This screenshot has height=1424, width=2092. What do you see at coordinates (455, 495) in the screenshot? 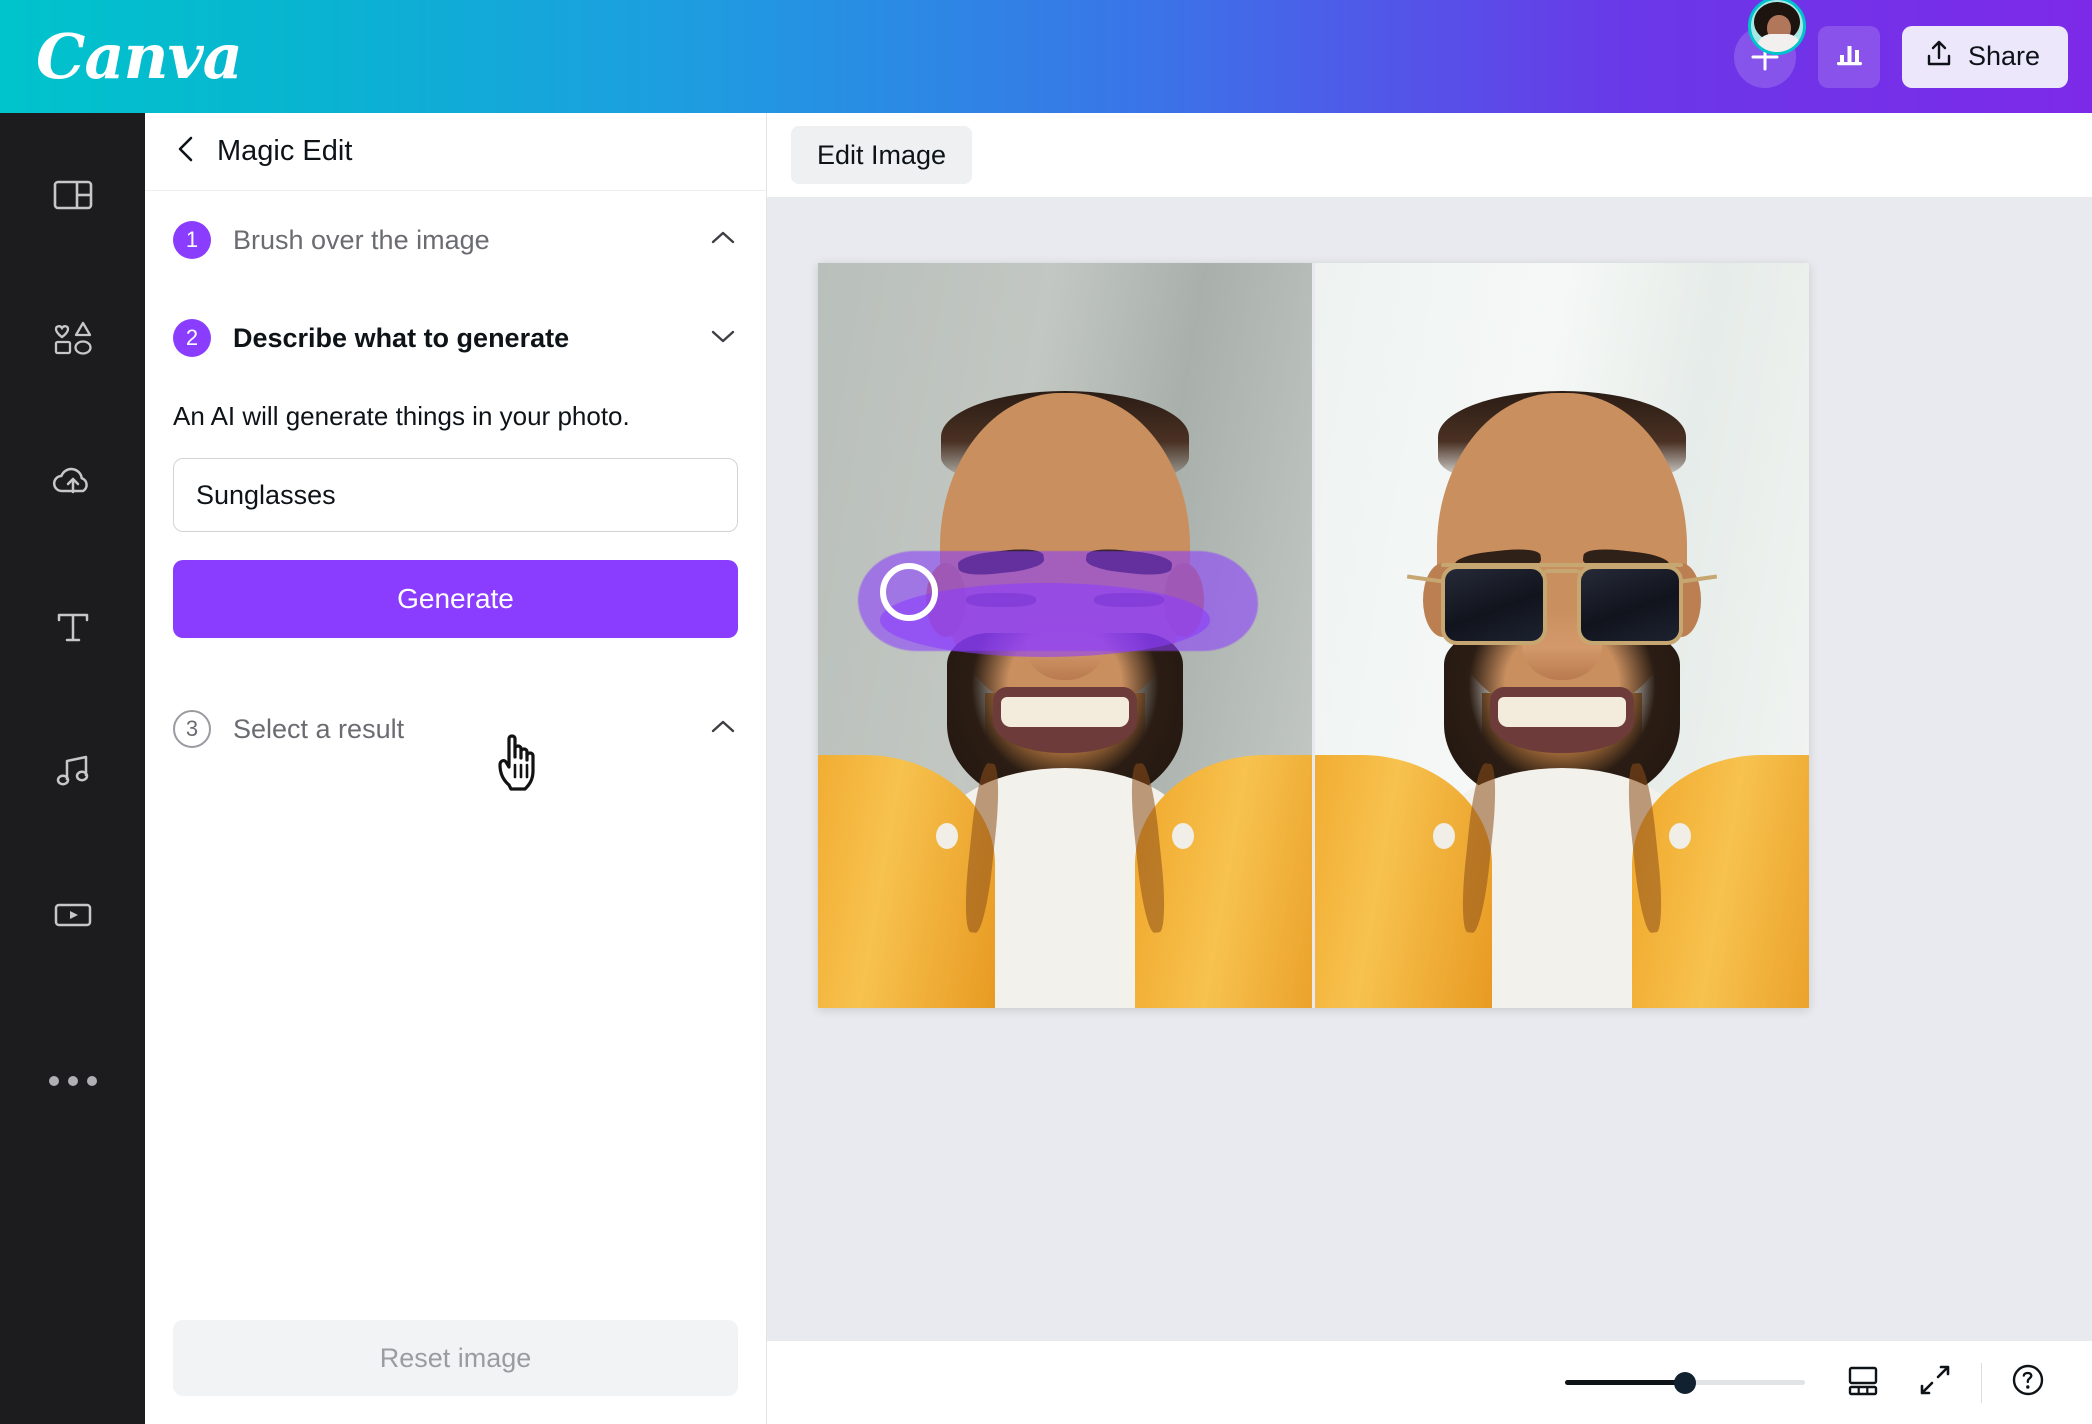
I see `prompt-input` at bounding box center [455, 495].